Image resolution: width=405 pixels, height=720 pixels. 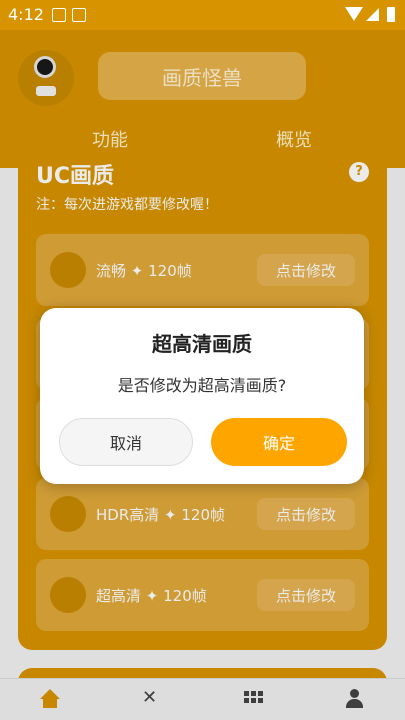 I want to click on image-notification-icon, so click(x=59, y=15).